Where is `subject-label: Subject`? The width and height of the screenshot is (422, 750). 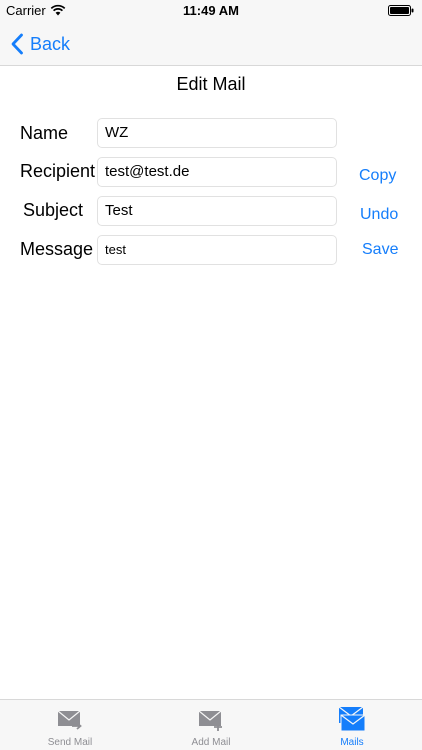
subject-label: Subject is located at coordinates (53, 210).